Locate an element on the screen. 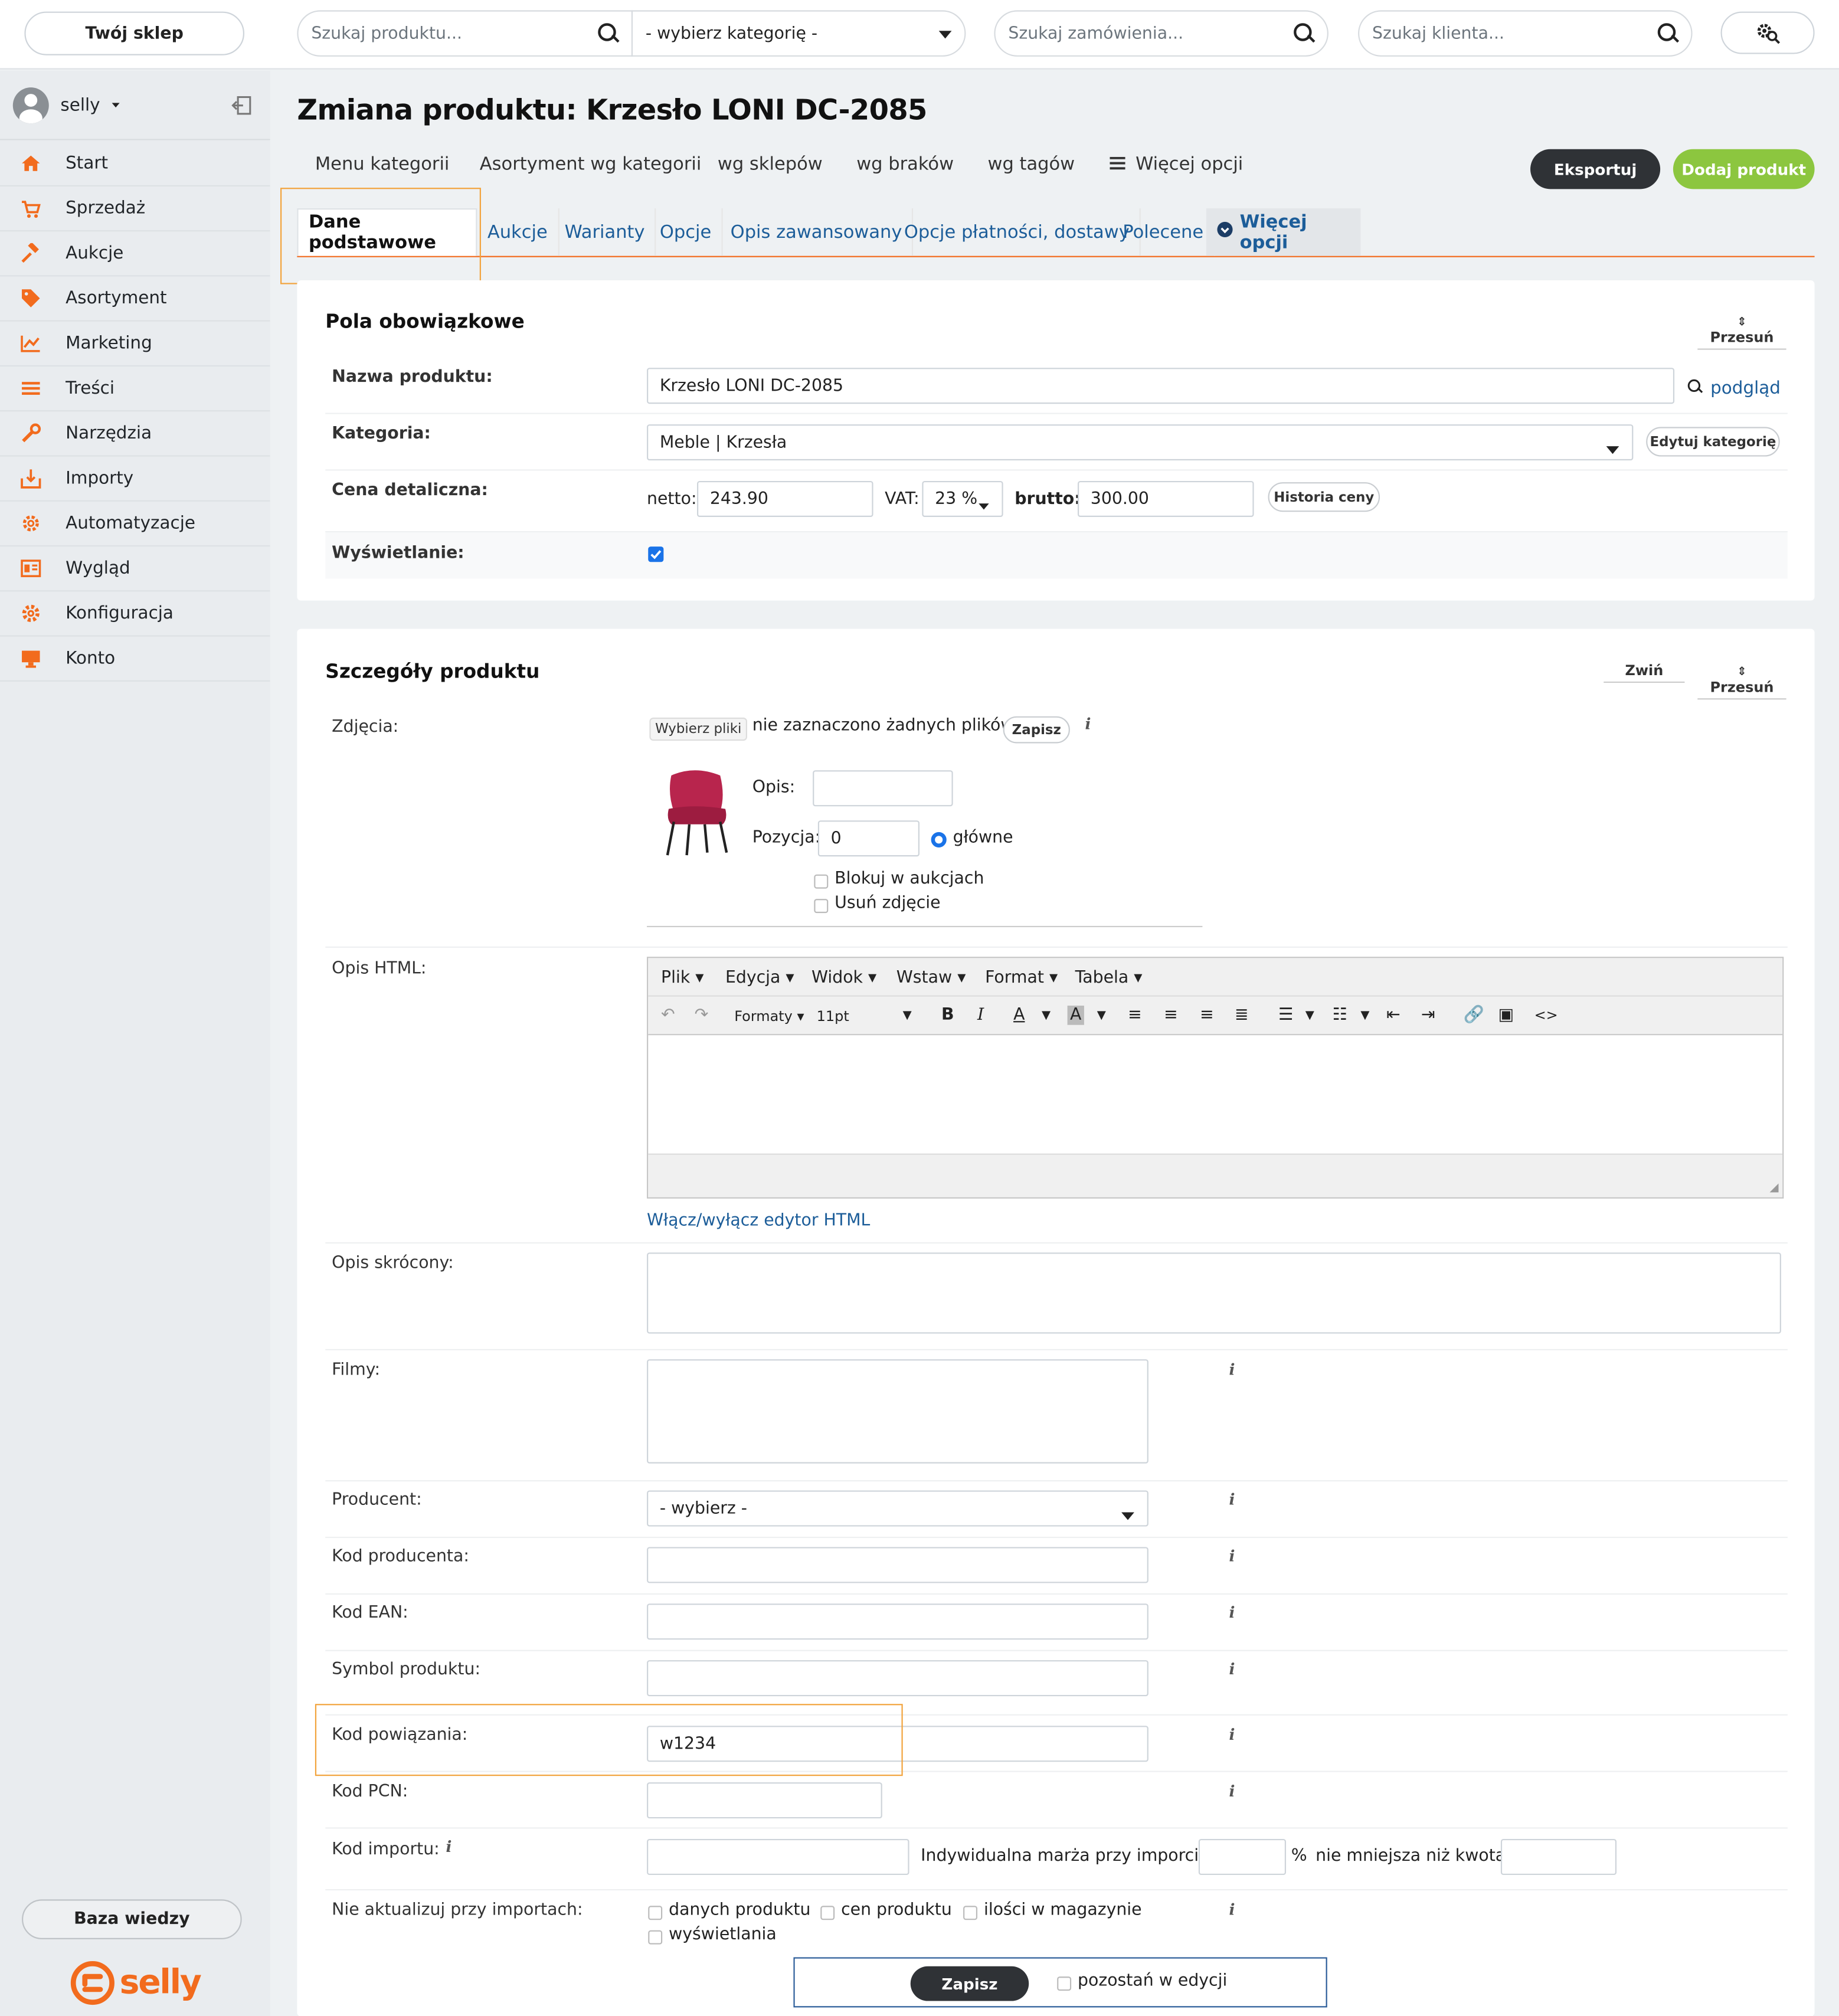 This screenshot has width=1839, height=2016. films-textarea is located at coordinates (898, 1411).